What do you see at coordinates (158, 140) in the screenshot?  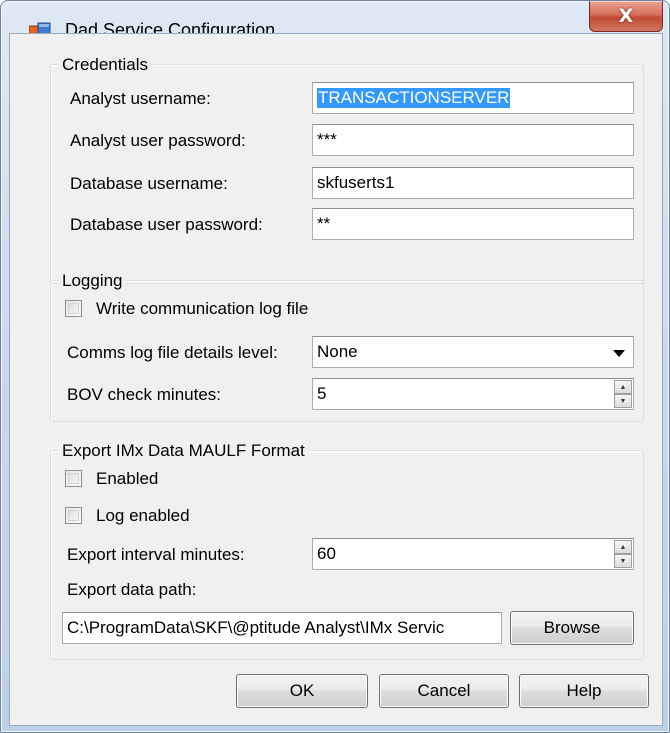 I see `analyst-password-label: Analyst user password:` at bounding box center [158, 140].